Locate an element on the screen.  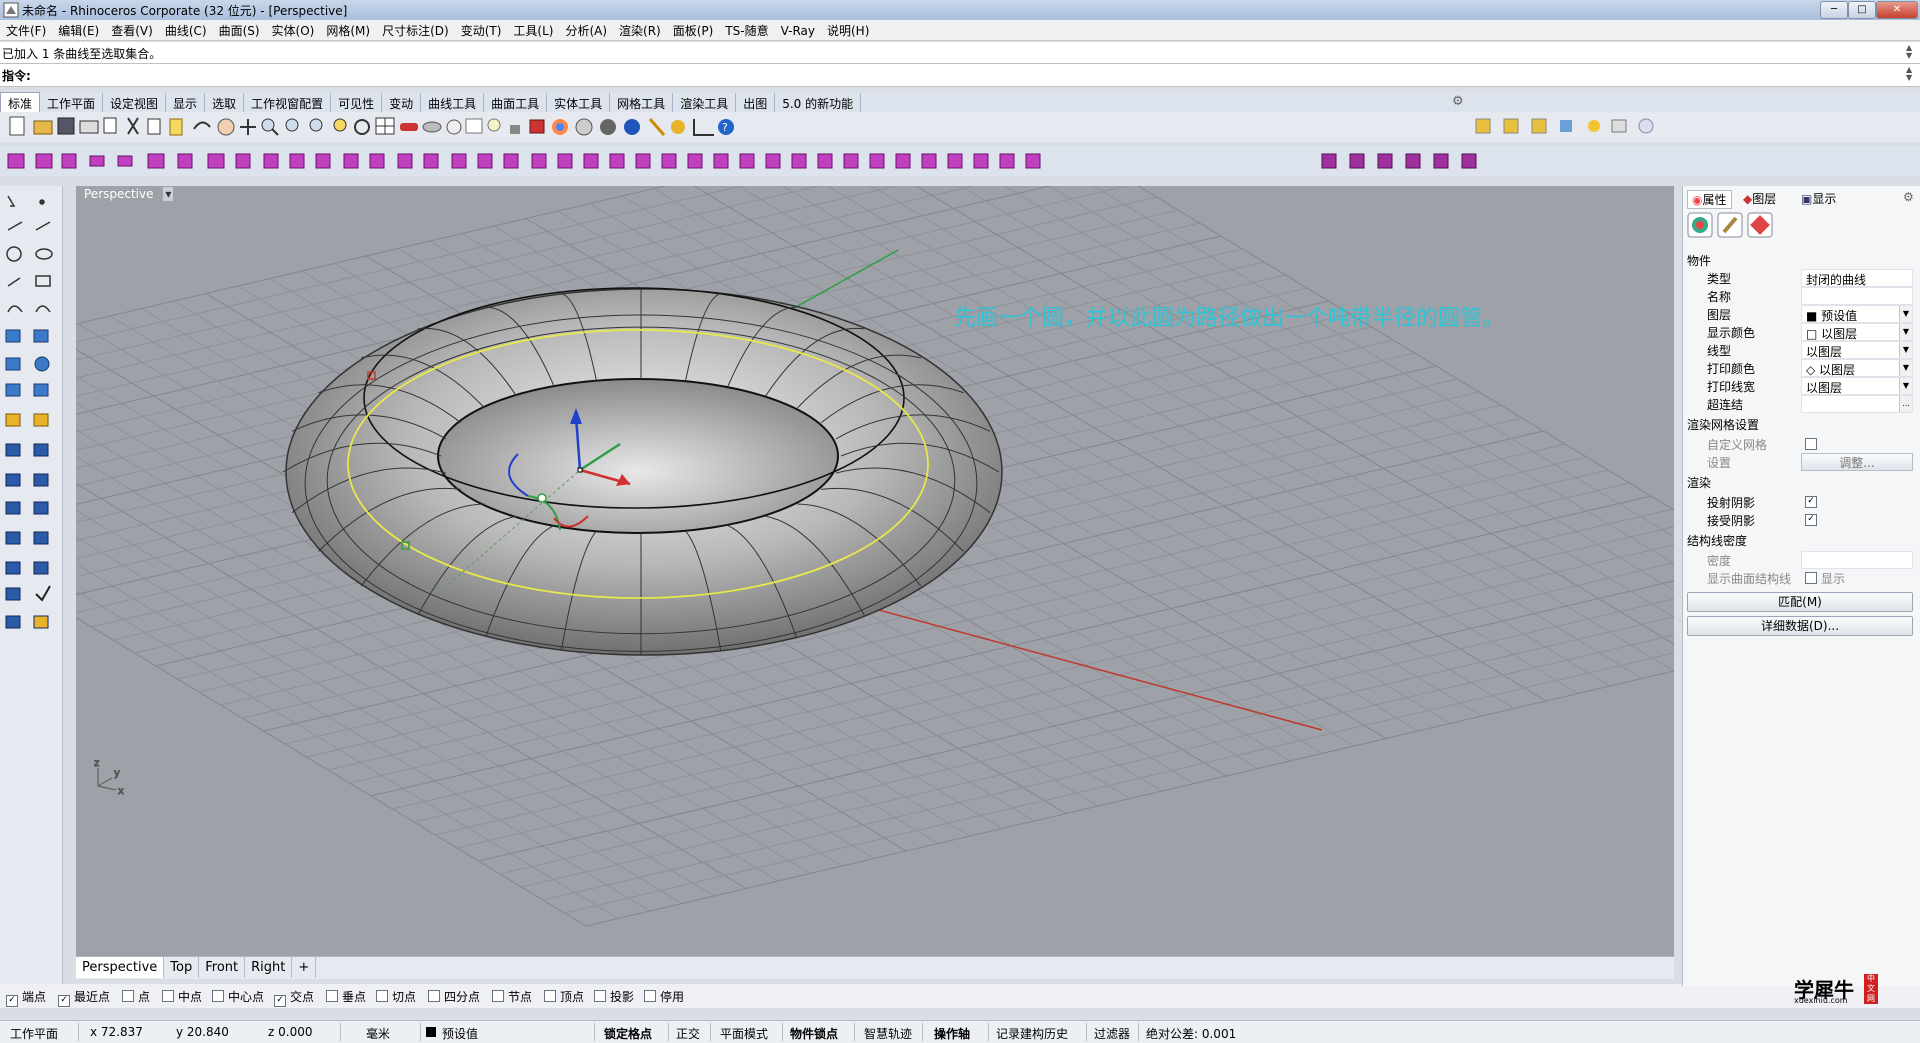
tab-transform: 变动 is located at coordinates (402, 103).